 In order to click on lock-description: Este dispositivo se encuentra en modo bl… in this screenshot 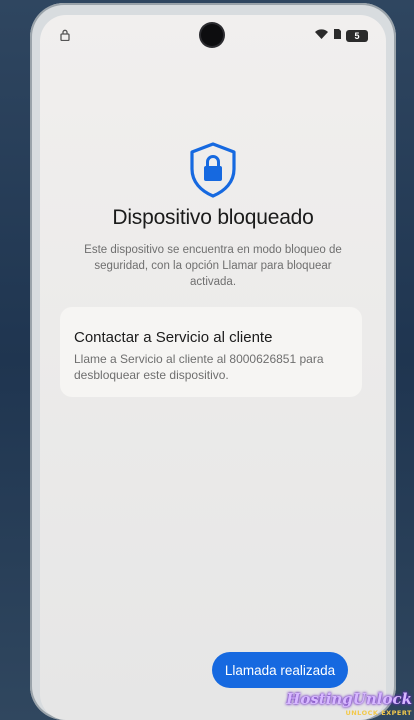, I will do `click(213, 266)`.